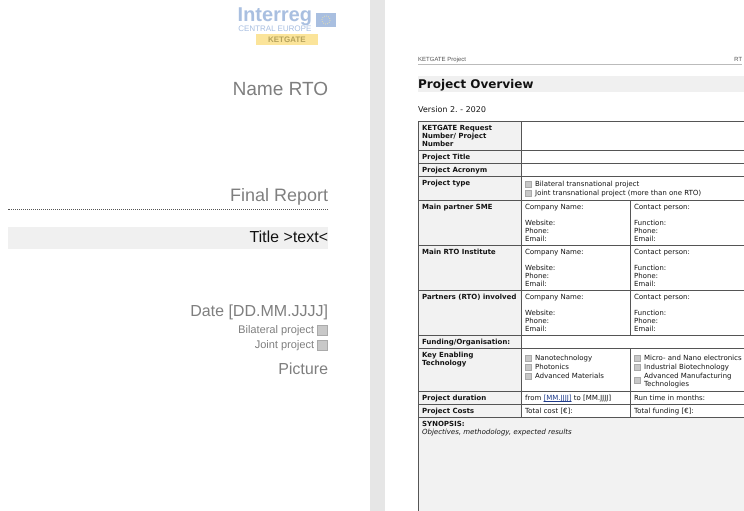  I want to click on logo-badge: KETGATE, so click(287, 39).